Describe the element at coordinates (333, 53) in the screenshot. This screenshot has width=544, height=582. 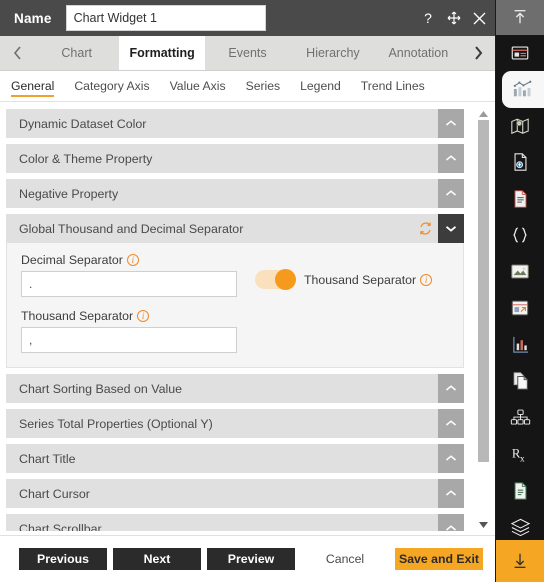
I see `tab-hierarchy: Hierarchy` at that location.